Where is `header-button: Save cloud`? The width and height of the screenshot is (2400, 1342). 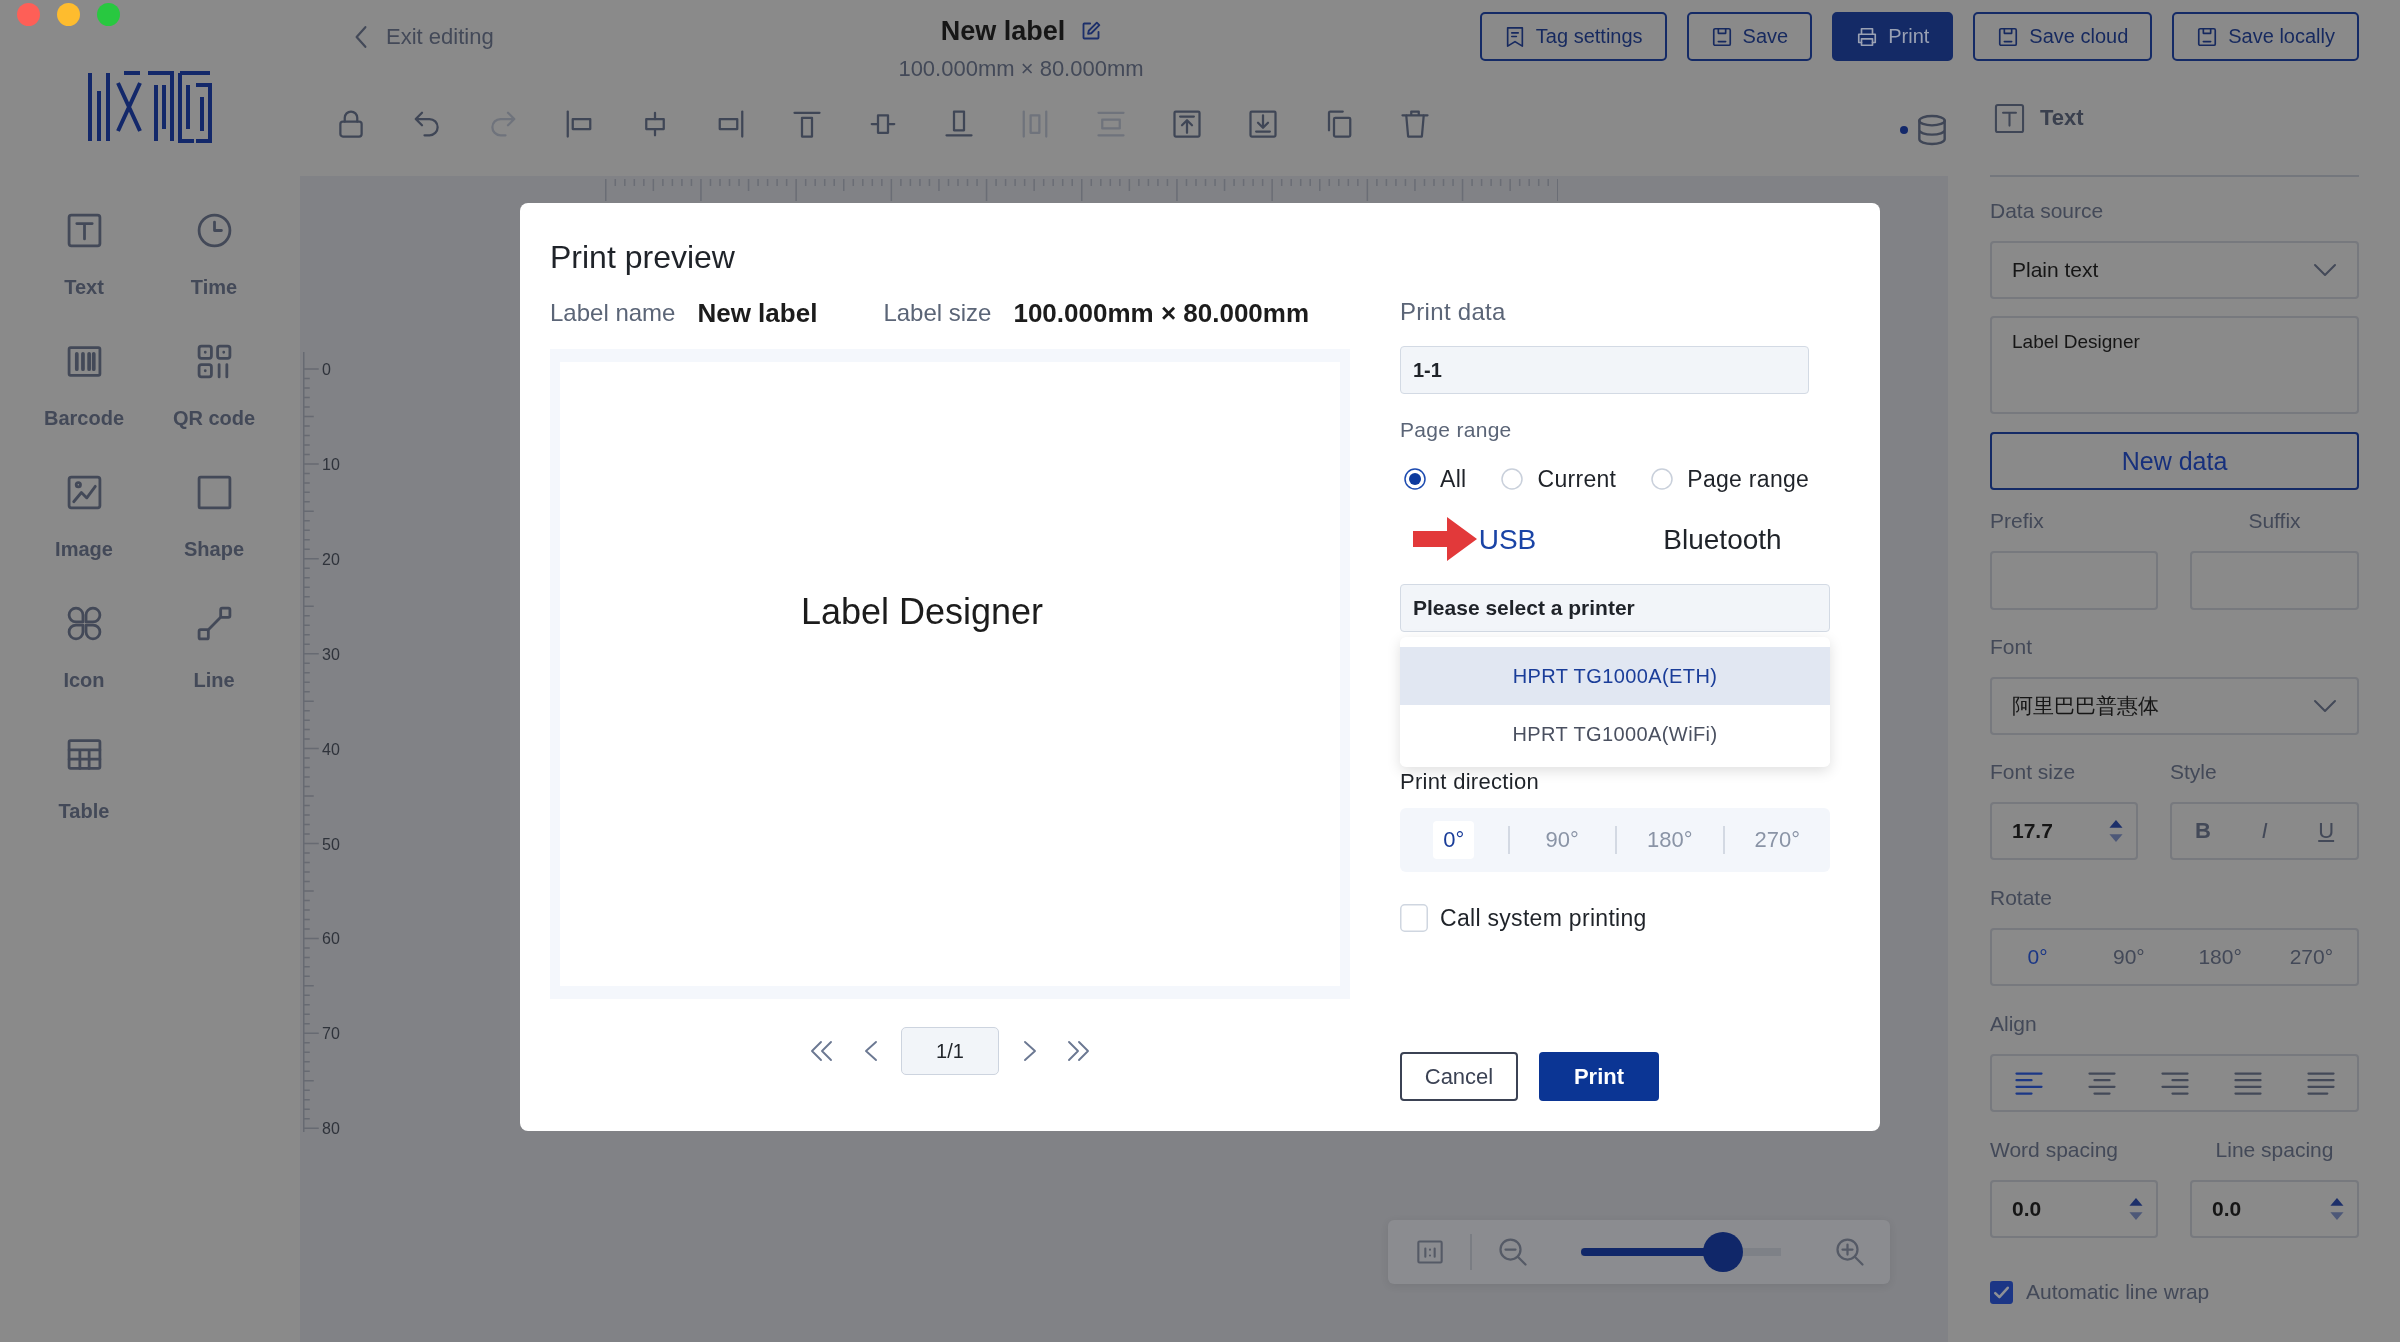
header-button: Save cloud is located at coordinates (2063, 36).